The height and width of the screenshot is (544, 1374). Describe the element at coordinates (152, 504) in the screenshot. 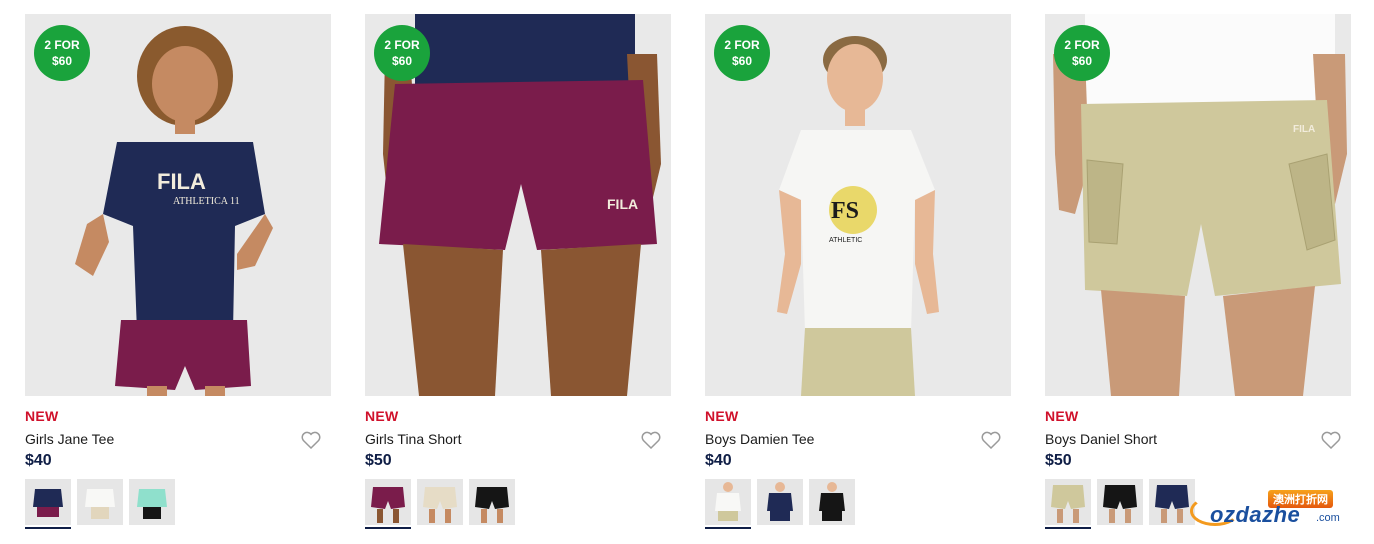

I see `color-swatch-mint` at that location.